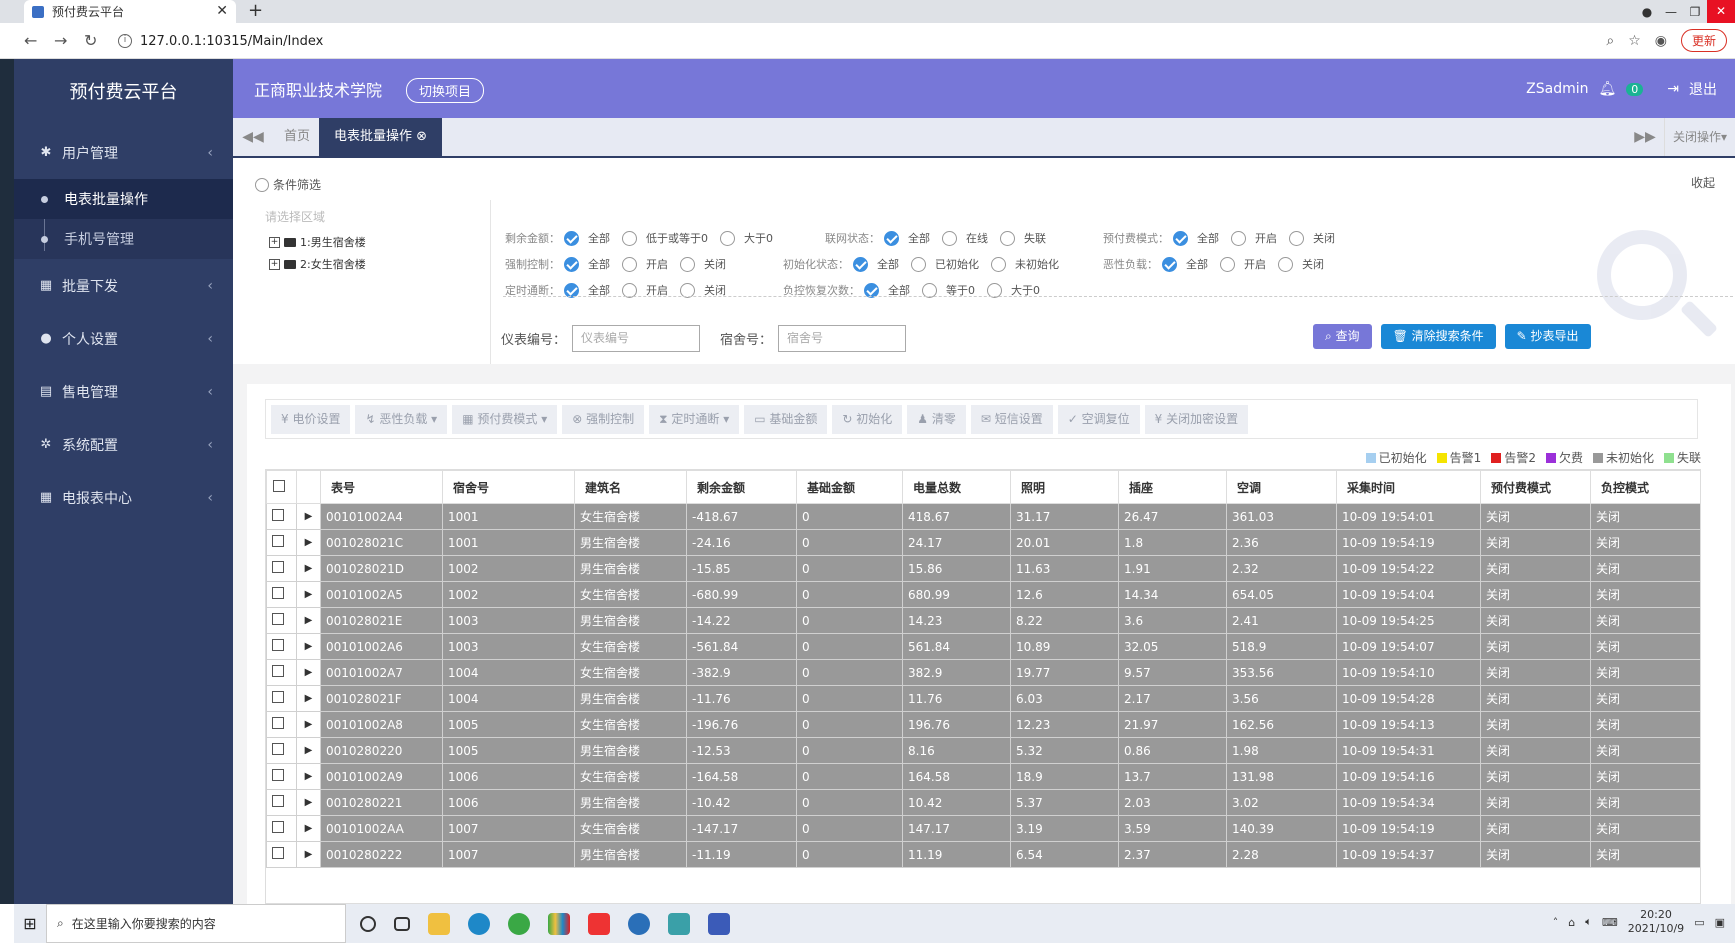 This screenshot has height=943, width=1735. Describe the element at coordinates (1661, 41) in the screenshot. I see `account-icon: ◉` at that location.